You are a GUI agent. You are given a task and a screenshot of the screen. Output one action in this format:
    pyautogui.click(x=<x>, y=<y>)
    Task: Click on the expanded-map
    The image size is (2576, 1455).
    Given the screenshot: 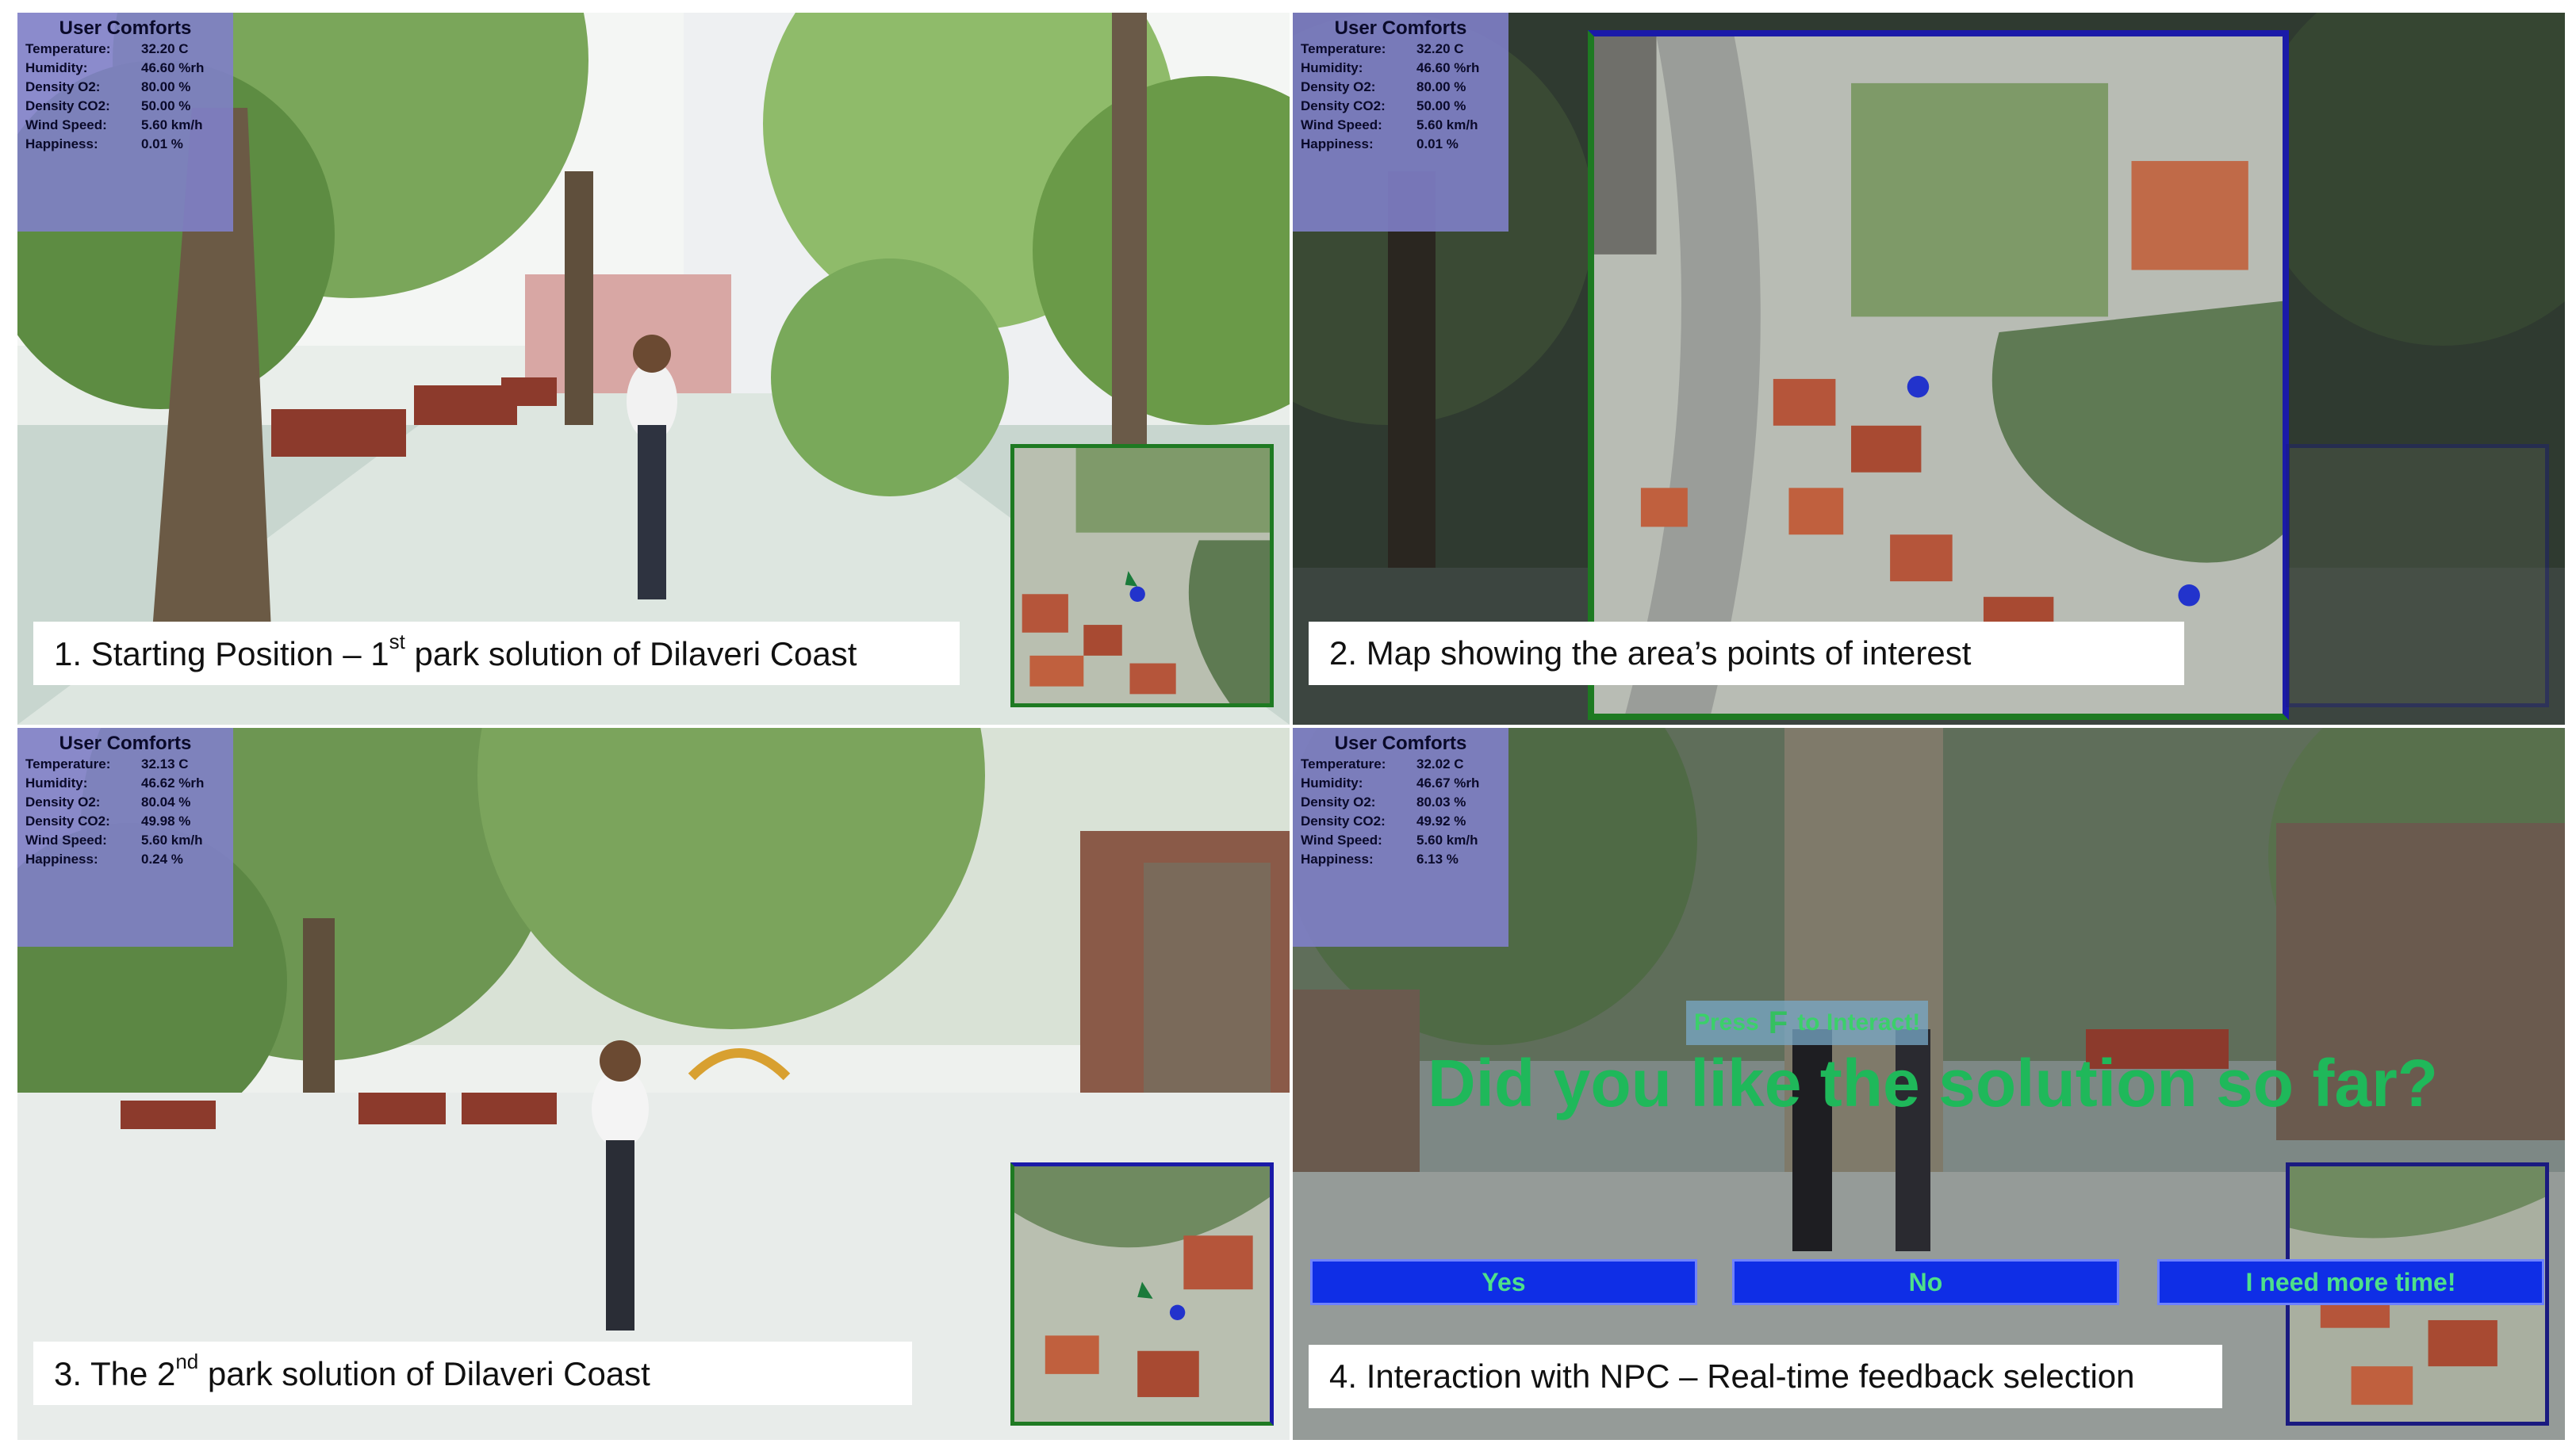 What is the action you would take?
    pyautogui.click(x=1938, y=375)
    